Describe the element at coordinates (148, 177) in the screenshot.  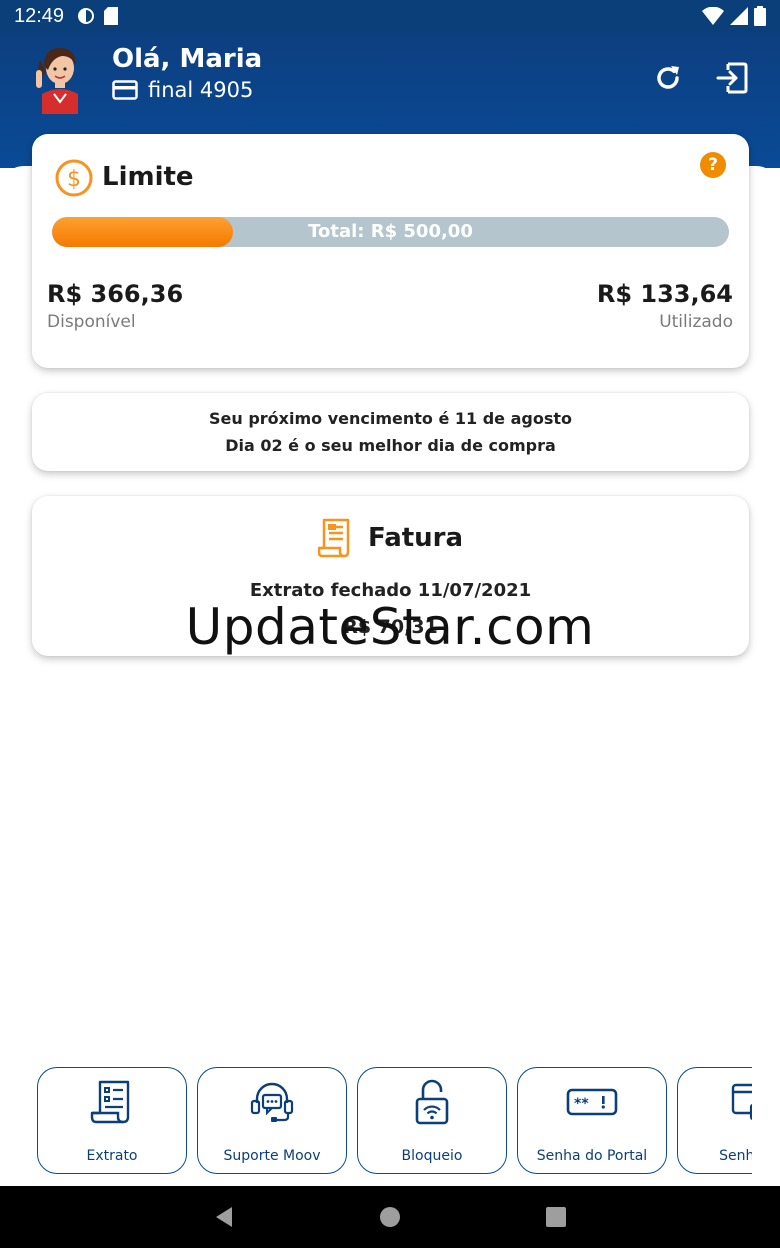
I see `limit-title: Limite` at that location.